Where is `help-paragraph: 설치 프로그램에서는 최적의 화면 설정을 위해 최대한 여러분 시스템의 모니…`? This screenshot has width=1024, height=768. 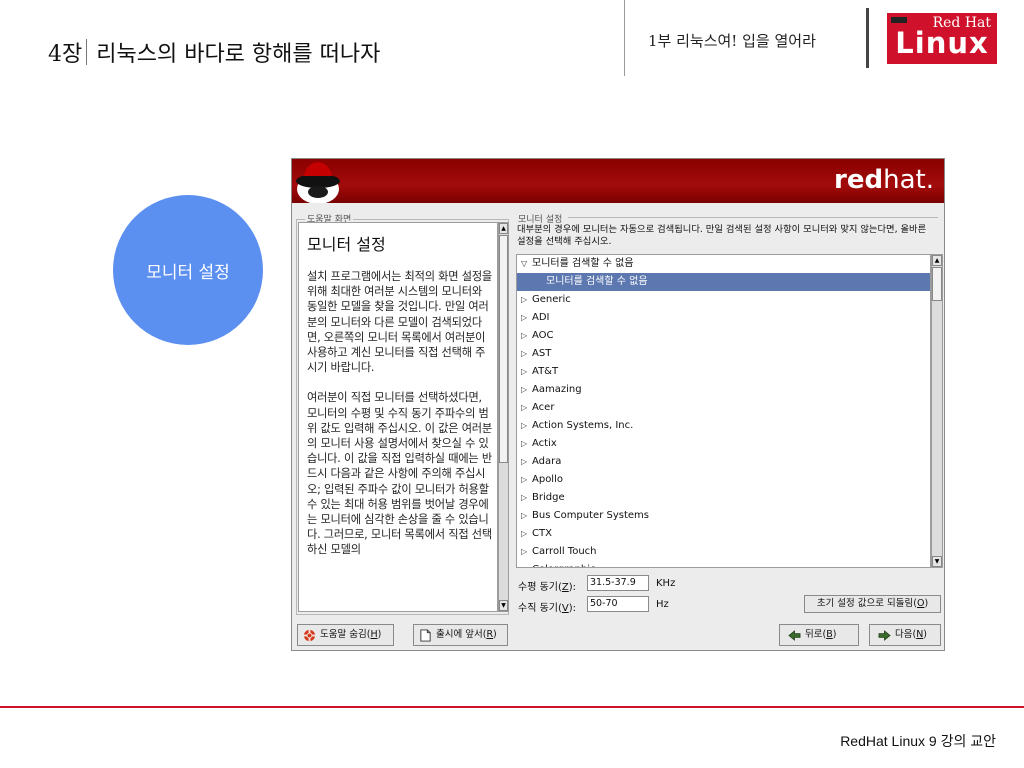
help-paragraph: 설치 프로그램에서는 최적의 화면 설정을 위해 최대한 여러분 시스템의 모니… is located at coordinates (399, 322).